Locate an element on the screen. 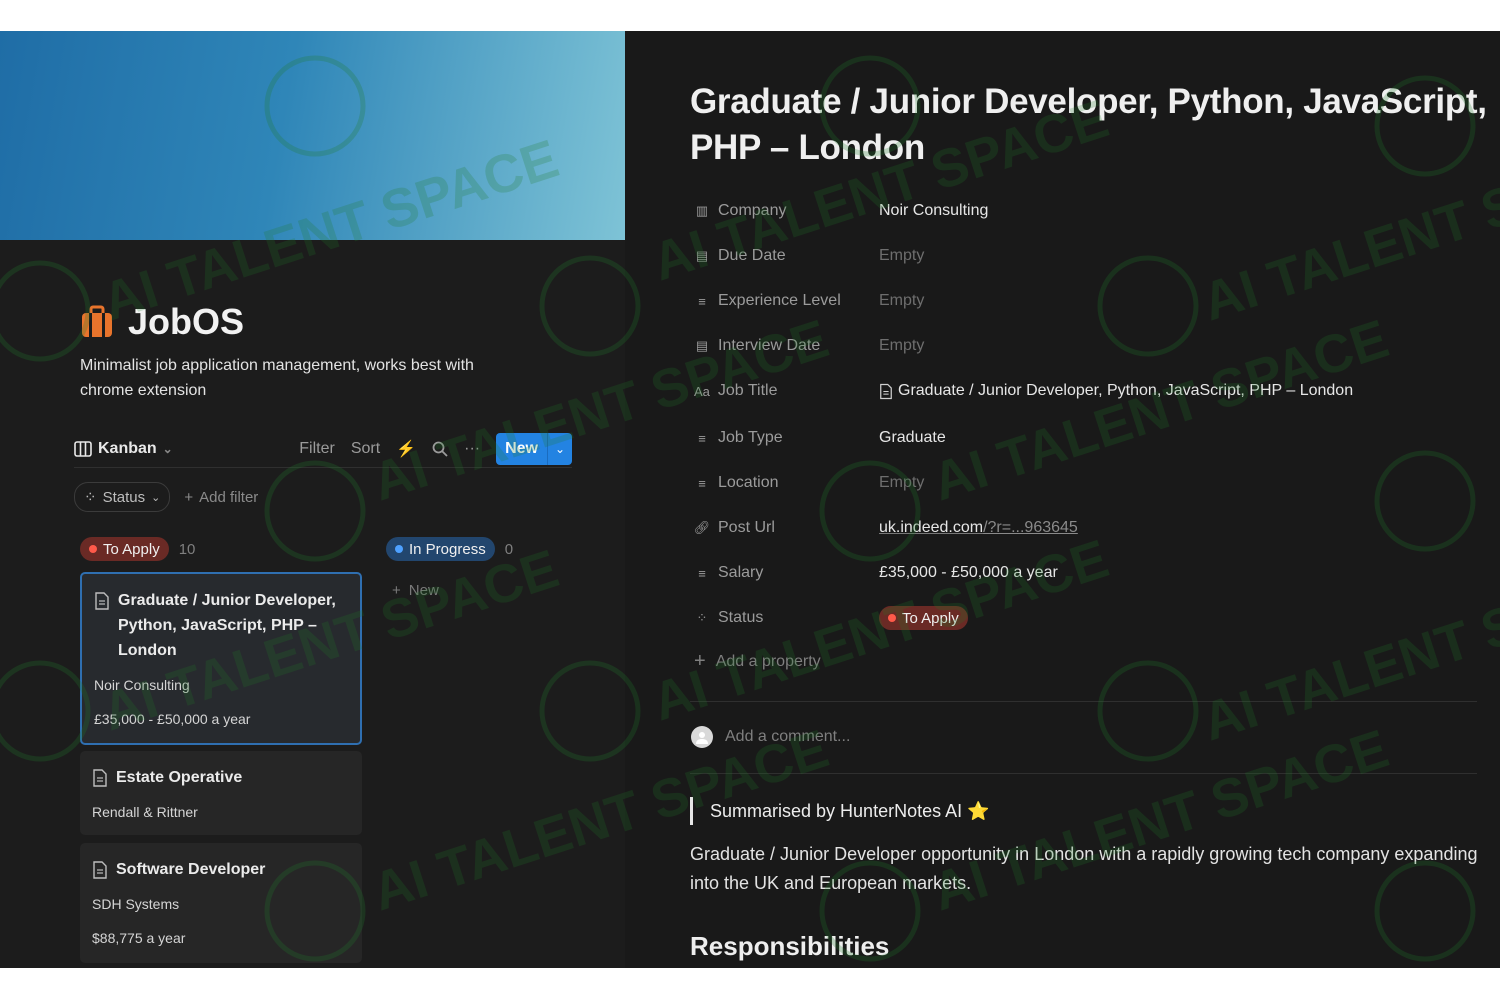  url-domain: uk.indeed.com is located at coordinates (931, 527).